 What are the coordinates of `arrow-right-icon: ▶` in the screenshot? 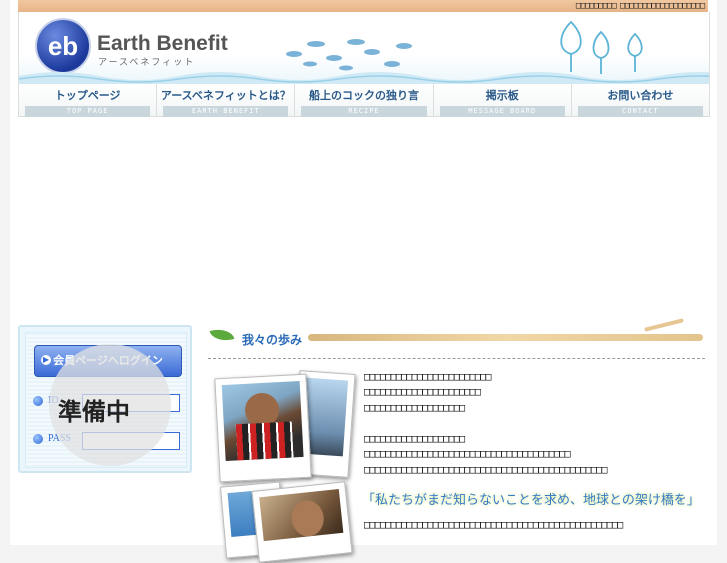 It's located at (46, 360).